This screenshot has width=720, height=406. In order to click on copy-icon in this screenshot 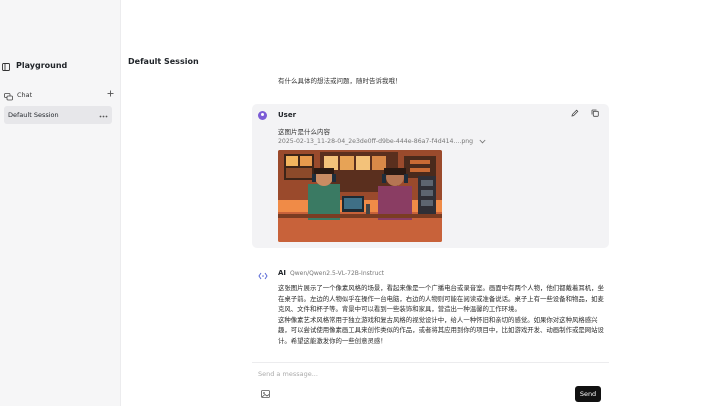, I will do `click(595, 113)`.